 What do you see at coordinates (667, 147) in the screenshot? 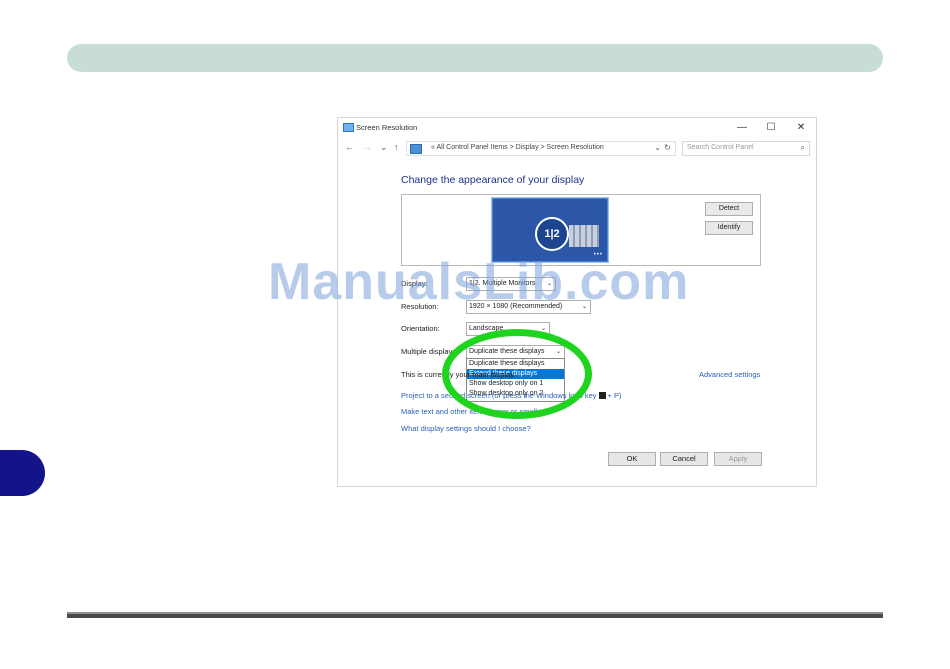
I see `refresh-icon: ↻` at bounding box center [667, 147].